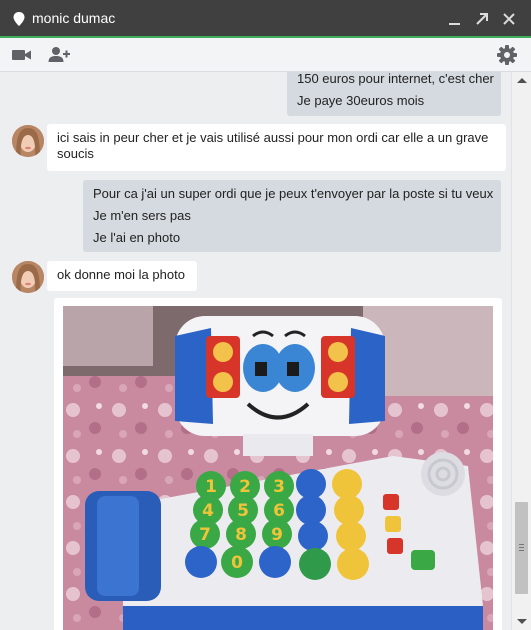  Describe the element at coordinates (455, 19) in the screenshot. I see `minimize-button` at that location.